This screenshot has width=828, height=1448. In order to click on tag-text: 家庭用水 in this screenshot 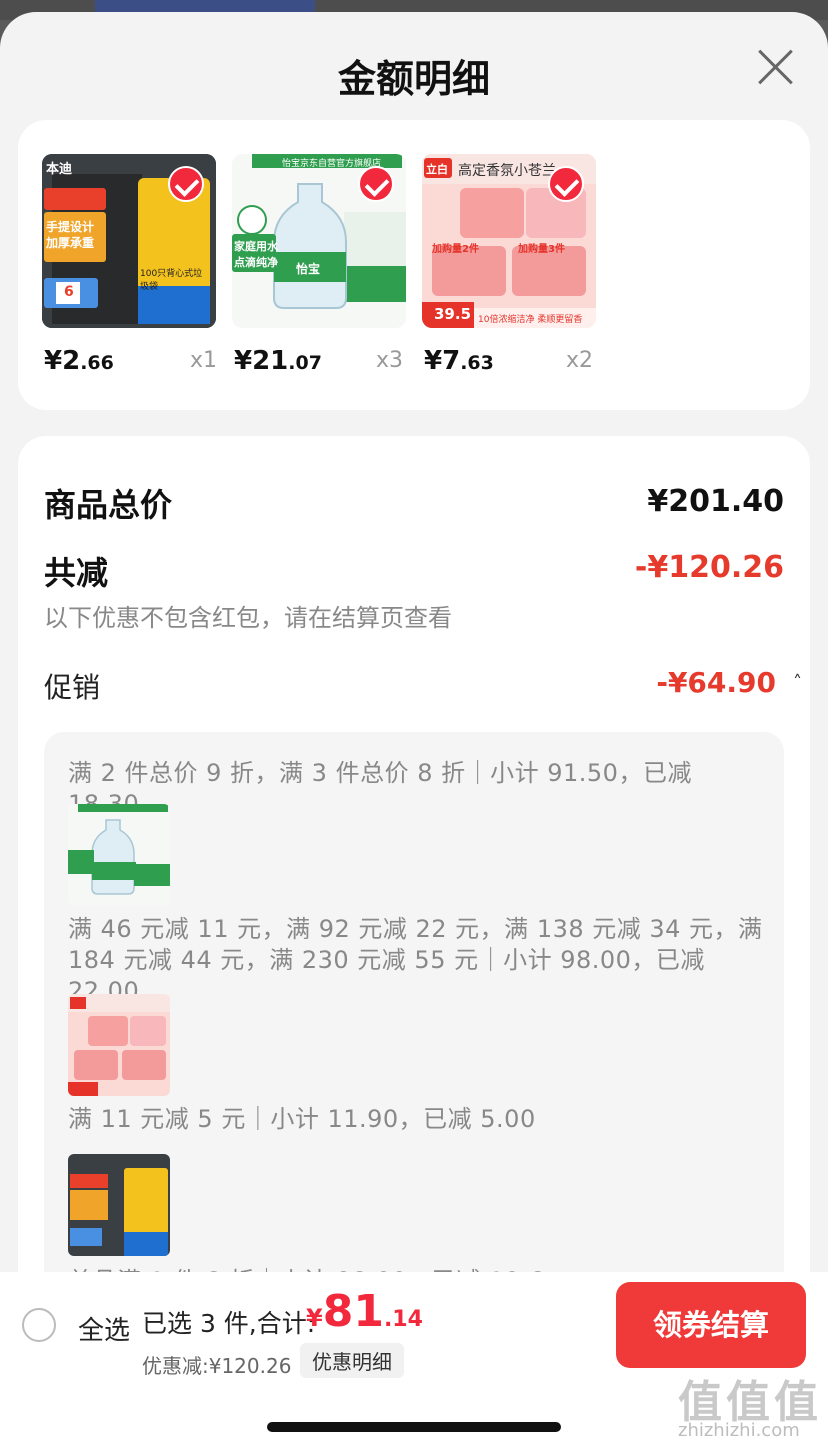, I will do `click(256, 246)`.